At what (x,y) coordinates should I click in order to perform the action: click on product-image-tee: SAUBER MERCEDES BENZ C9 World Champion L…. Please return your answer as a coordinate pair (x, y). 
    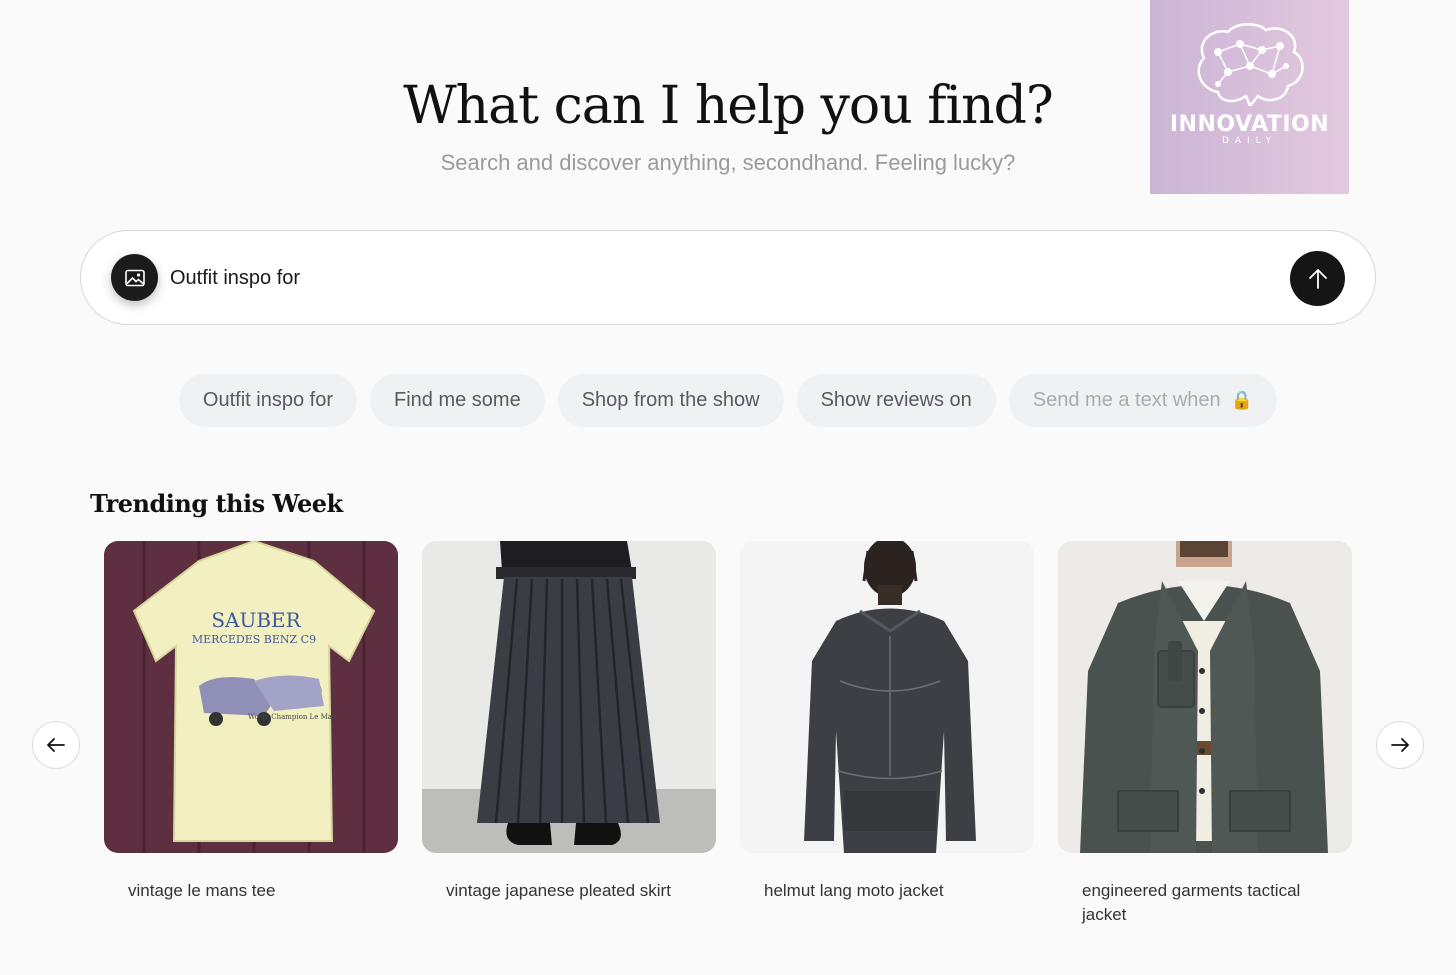
    Looking at the image, I should click on (251, 697).